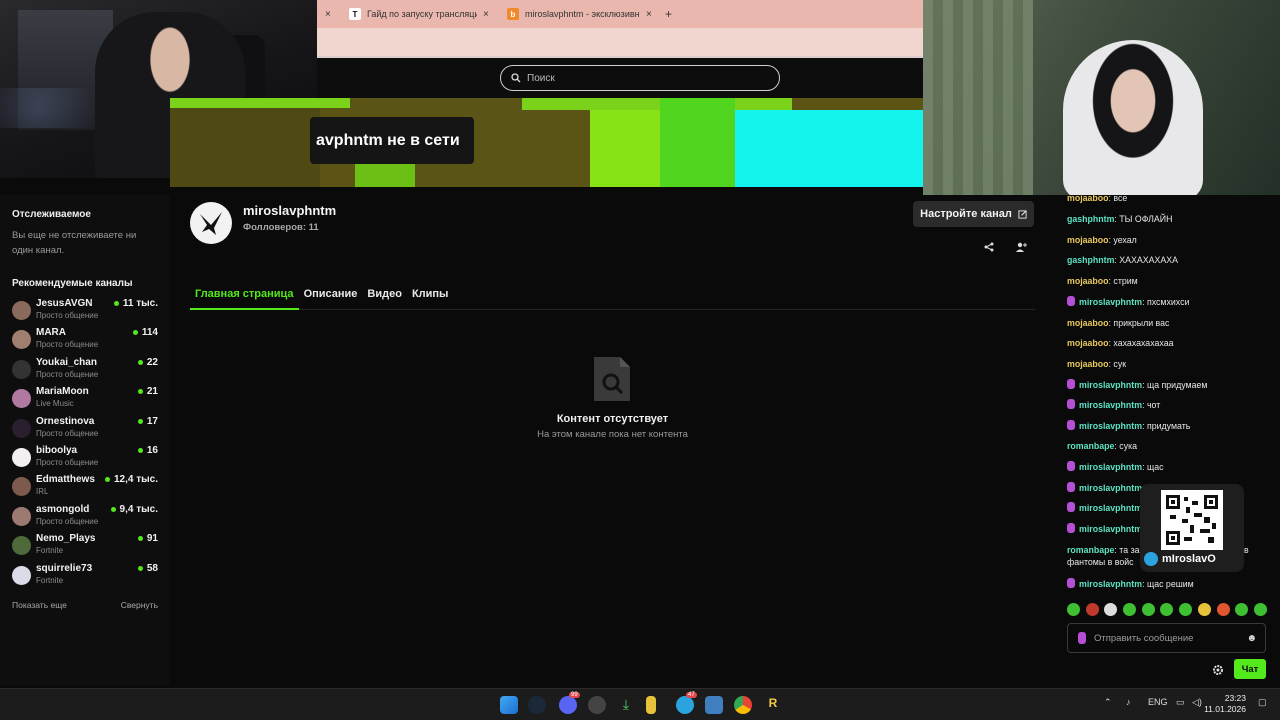 The width and height of the screenshot is (1280, 720). I want to click on clock-date: 11.01.2026, so click(1225, 709).